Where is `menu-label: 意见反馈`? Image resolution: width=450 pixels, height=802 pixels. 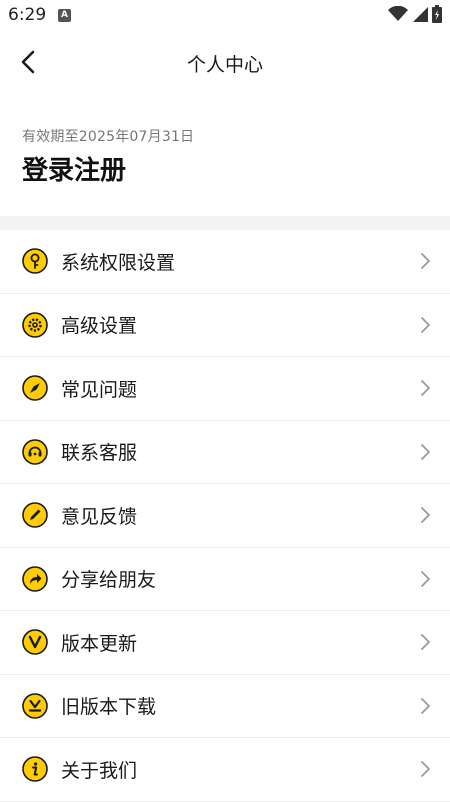
menu-label: 意见反馈 is located at coordinates (99, 516).